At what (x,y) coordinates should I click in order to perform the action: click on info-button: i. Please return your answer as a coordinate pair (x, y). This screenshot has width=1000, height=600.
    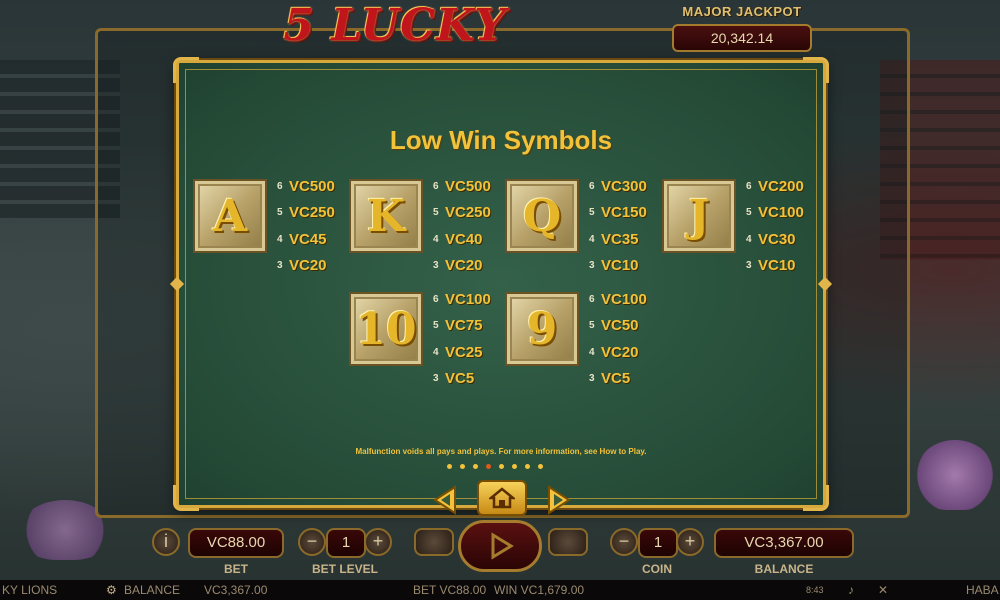
    Looking at the image, I should click on (166, 542).